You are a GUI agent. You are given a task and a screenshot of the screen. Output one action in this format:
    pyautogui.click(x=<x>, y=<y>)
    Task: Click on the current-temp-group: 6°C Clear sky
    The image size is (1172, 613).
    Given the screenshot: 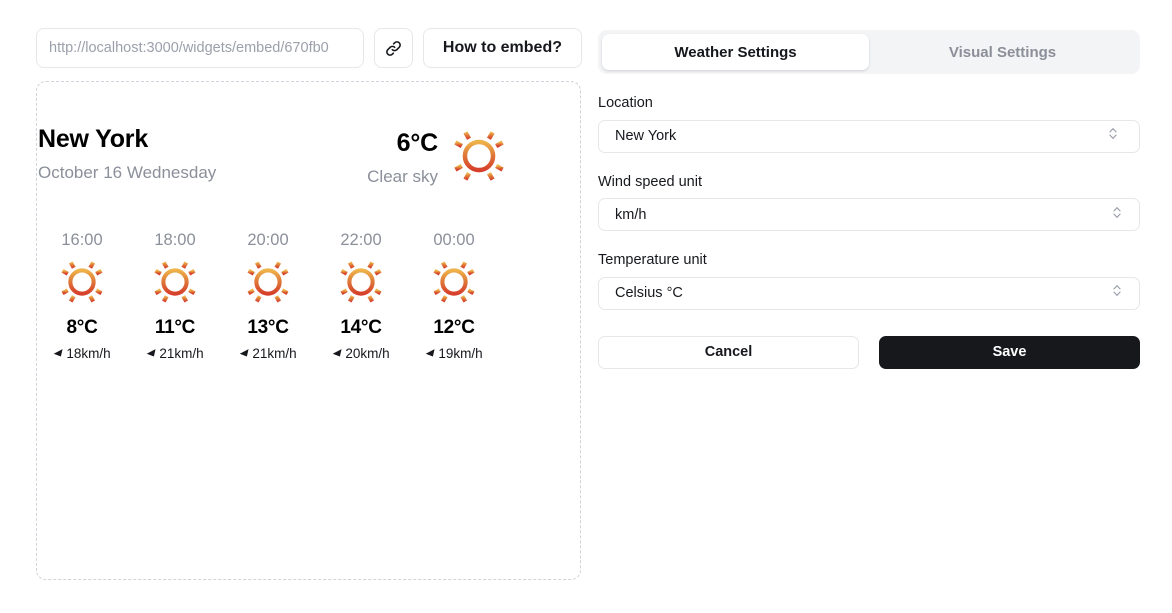 What is the action you would take?
    pyautogui.click(x=402, y=158)
    